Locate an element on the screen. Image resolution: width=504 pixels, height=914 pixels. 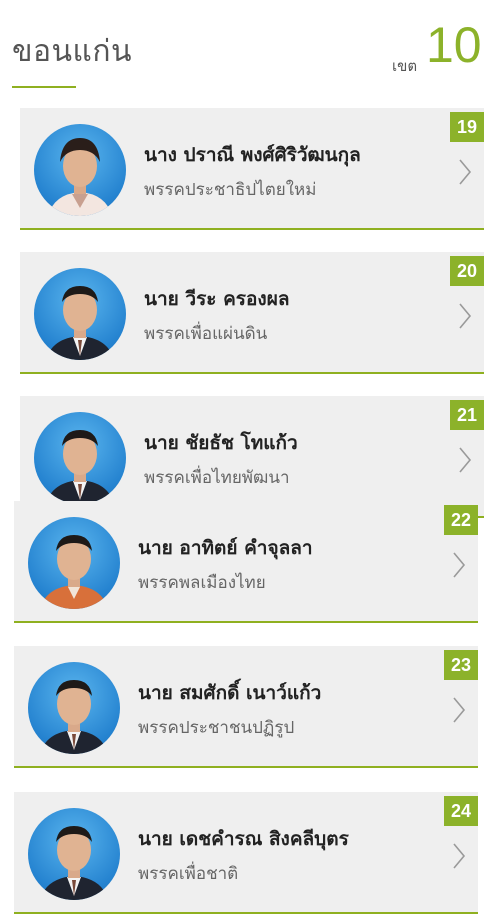
candidate-name: นาย สมศักดิ์ เนาว์แก้ว is located at coordinates (230, 693).